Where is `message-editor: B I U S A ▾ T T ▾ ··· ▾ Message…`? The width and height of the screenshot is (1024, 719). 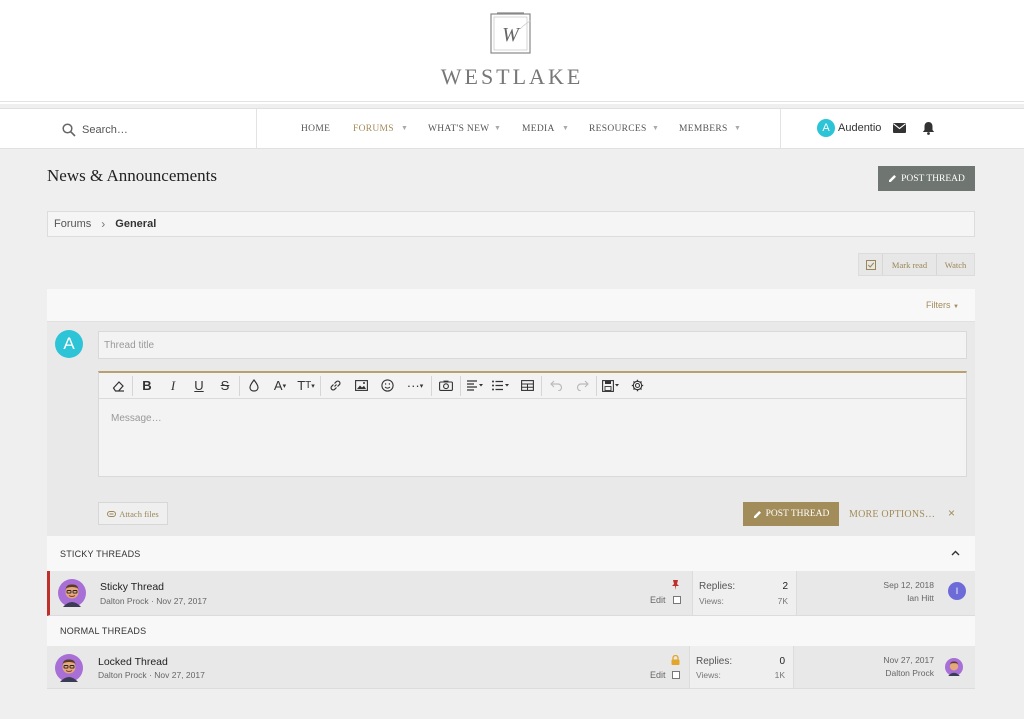 message-editor: B I U S A ▾ T T ▾ ··· ▾ Message… is located at coordinates (532, 424).